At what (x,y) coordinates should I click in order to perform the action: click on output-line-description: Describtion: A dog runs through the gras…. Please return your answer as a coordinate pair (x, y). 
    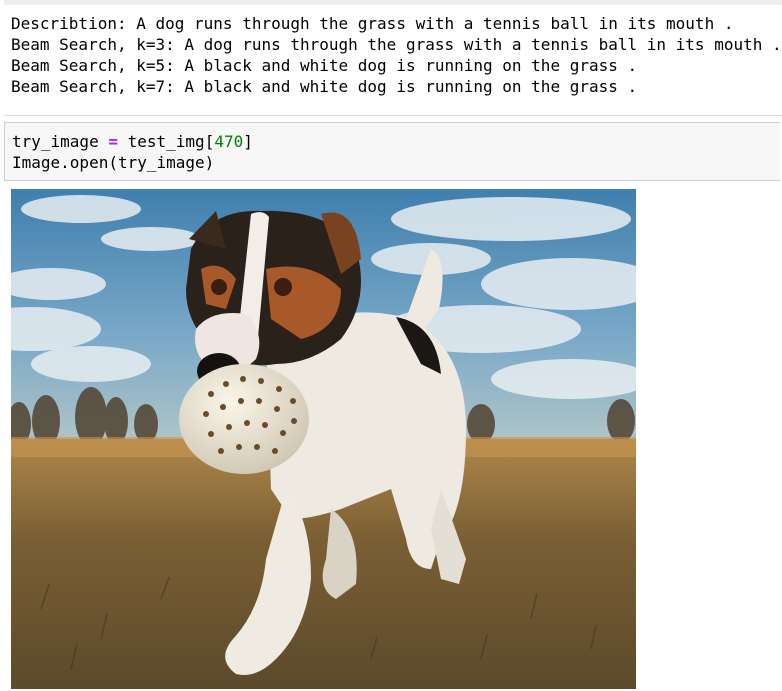
    Looking at the image, I should click on (372, 23).